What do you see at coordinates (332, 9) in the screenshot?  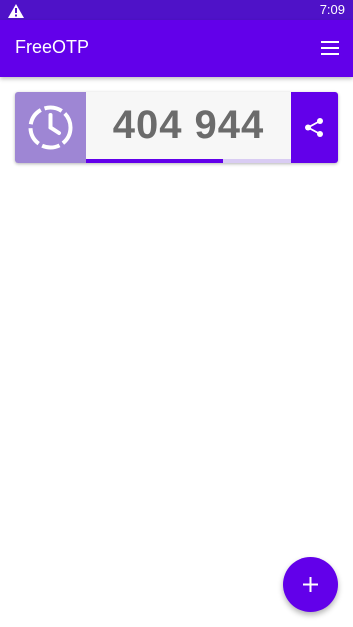 I see `status-time: 7:09` at bounding box center [332, 9].